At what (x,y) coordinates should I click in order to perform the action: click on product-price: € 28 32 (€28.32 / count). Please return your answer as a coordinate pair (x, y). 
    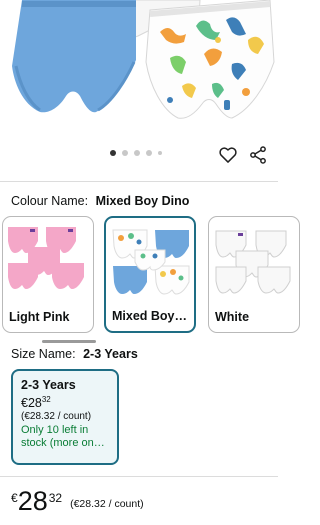
    Looking at the image, I should click on (77, 501).